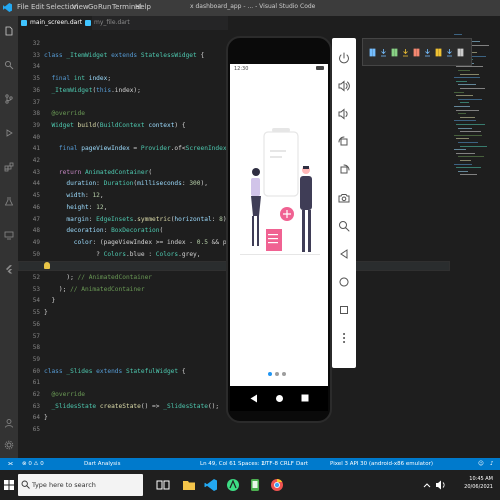 This screenshot has width=500, height=500. I want to click on menu-help: Help, so click(143, 7).